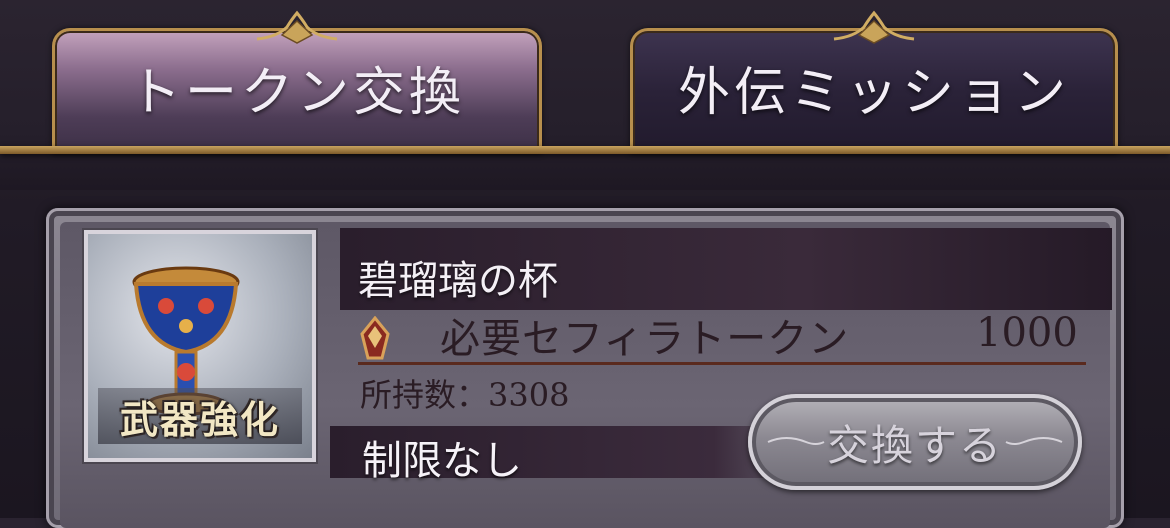 The image size is (1170, 528). I want to click on tab-side-story-missions: 外伝ミッション, so click(874, 82).